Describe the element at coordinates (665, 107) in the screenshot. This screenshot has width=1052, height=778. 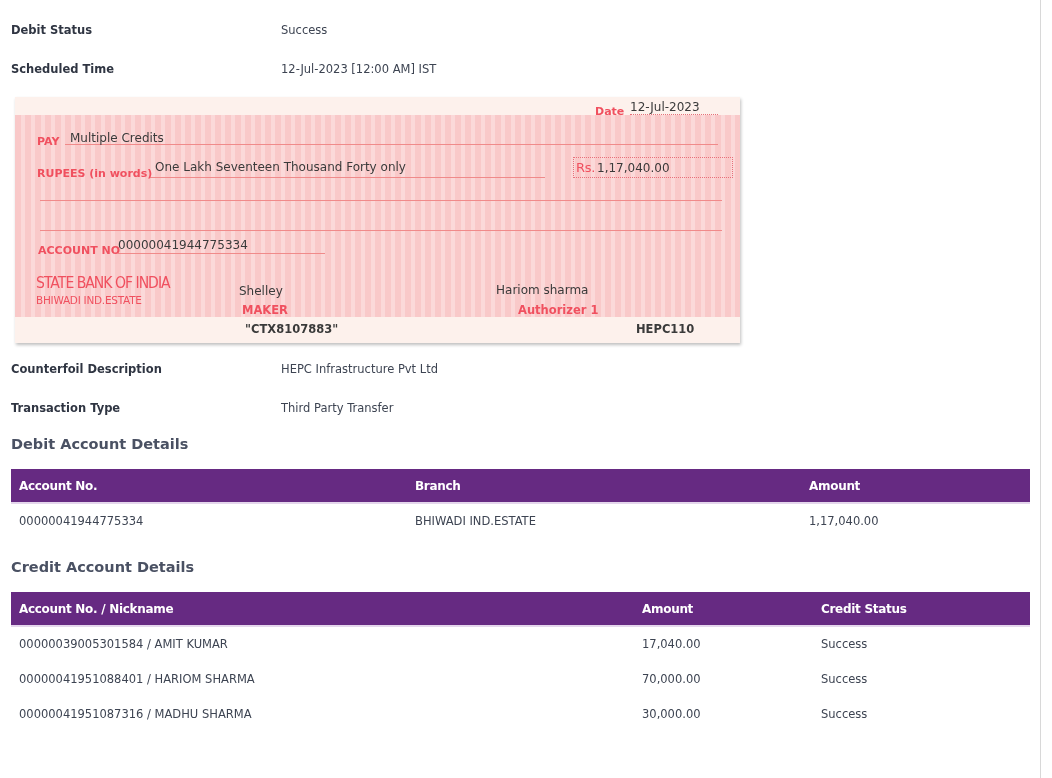
I see `cheque-date: 12-Jul-2023` at that location.